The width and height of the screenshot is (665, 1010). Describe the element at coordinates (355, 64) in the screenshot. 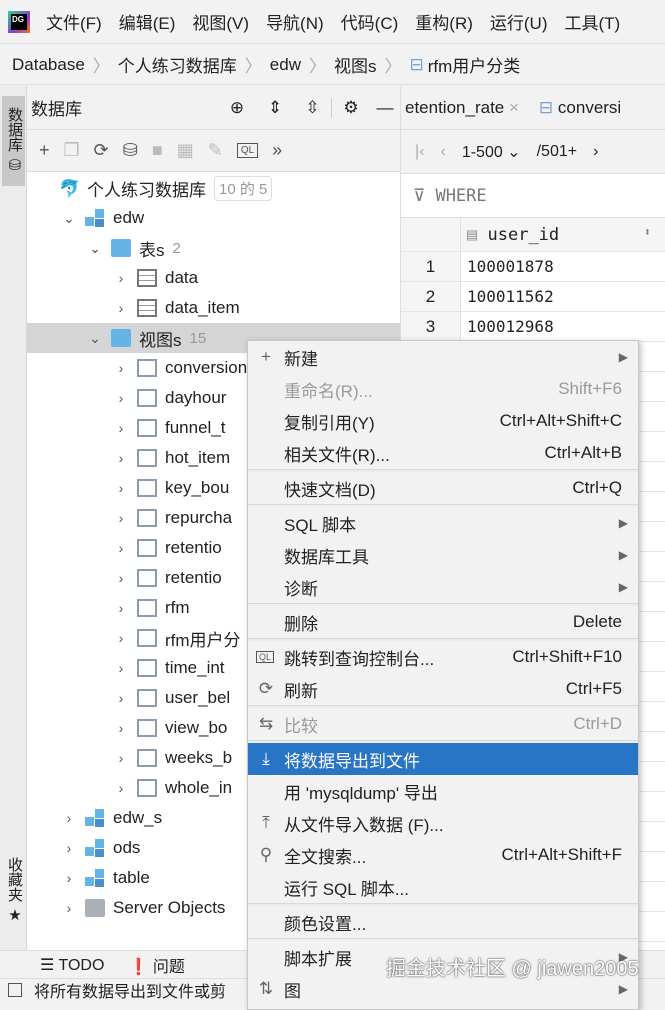

I see `breadcrumb-item: 视图s` at that location.